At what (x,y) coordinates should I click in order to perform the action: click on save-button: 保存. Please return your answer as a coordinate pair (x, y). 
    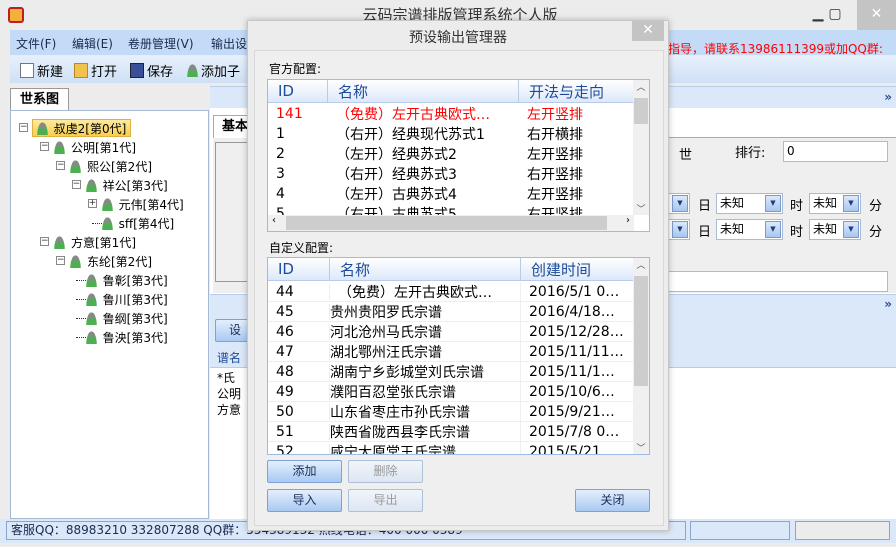
    Looking at the image, I should click on (151, 70).